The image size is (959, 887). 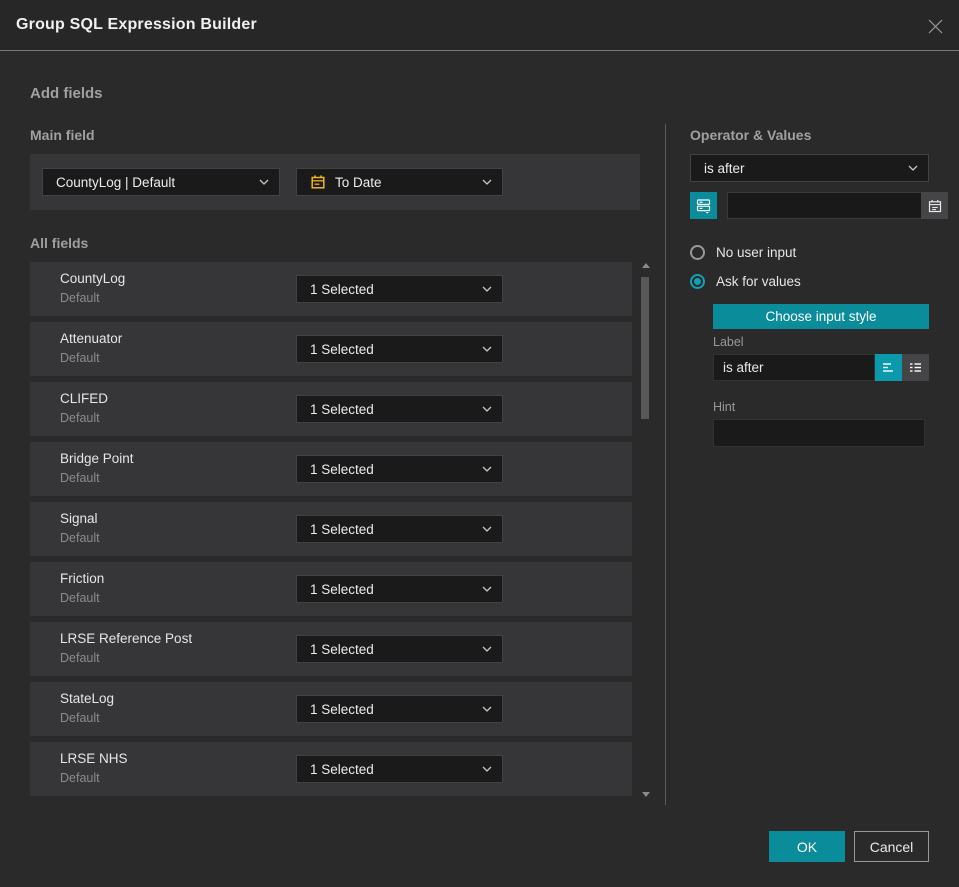 I want to click on value-input, so click(x=824, y=205).